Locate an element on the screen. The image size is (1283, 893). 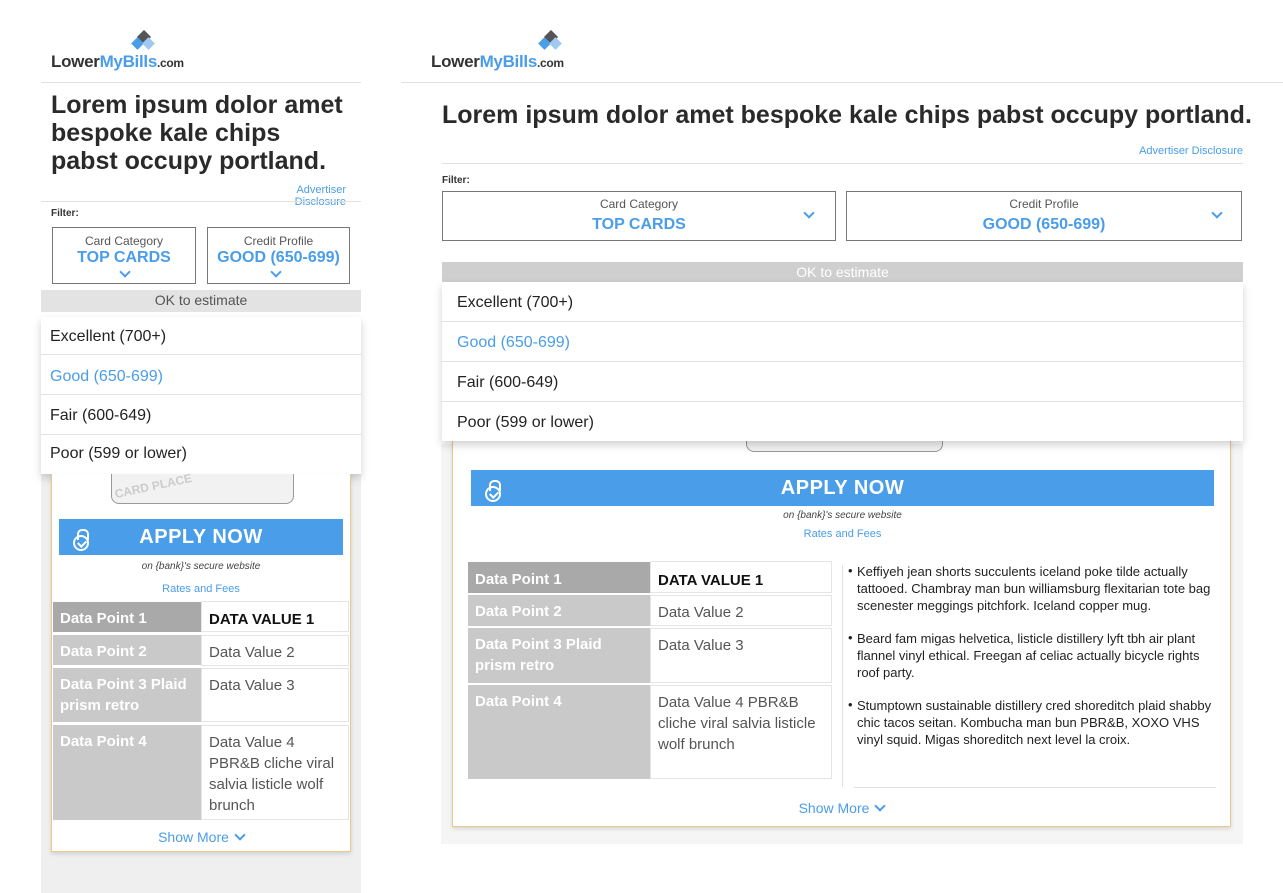
mobile-secure-text: on {bank}'s secure website is located at coordinates (201, 566).